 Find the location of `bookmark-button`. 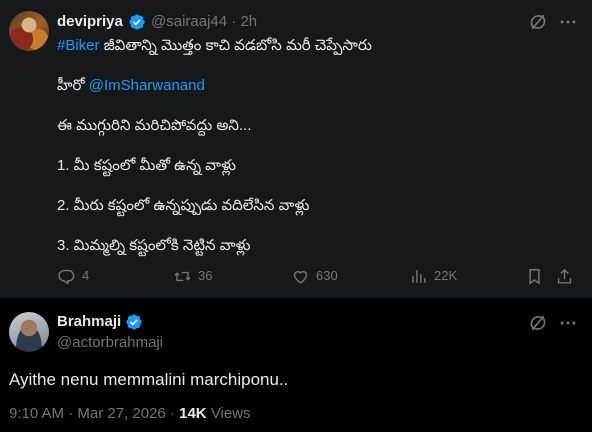

bookmark-button is located at coordinates (534, 276).